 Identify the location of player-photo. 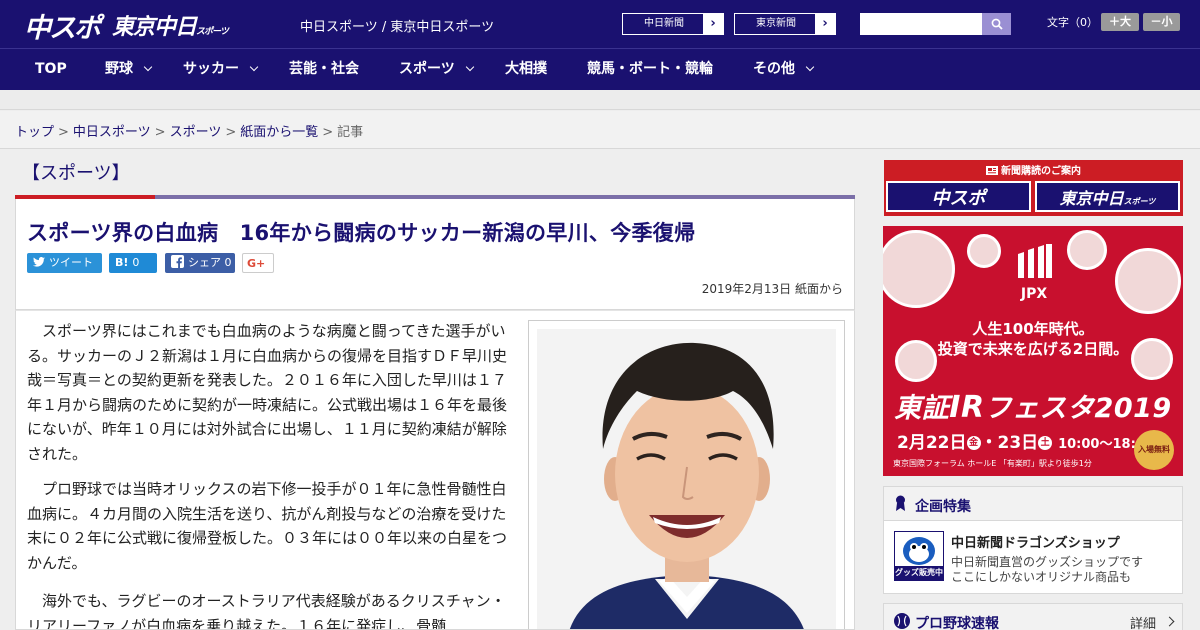
(686, 479).